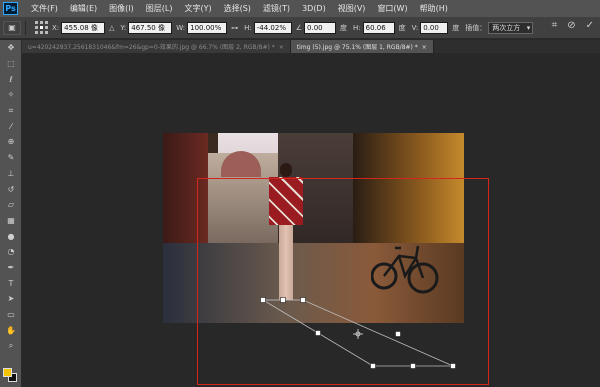 The width and height of the screenshot is (600, 387). Describe the element at coordinates (11, 315) in the screenshot. I see `shape-icon: ▭` at that location.